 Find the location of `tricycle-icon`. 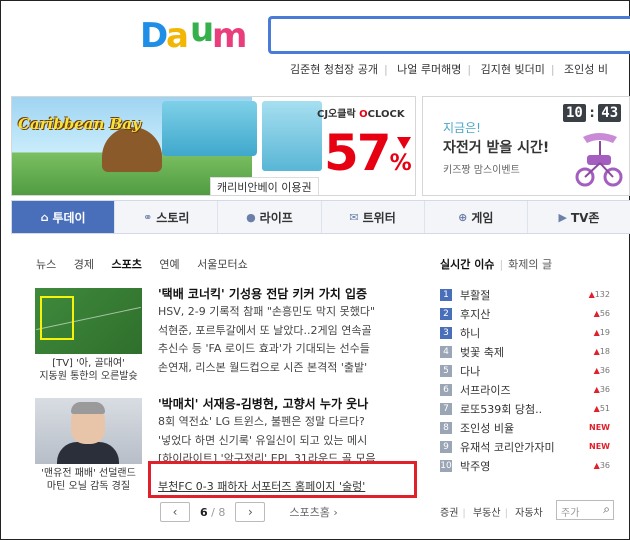

tricycle-icon is located at coordinates (599, 160).